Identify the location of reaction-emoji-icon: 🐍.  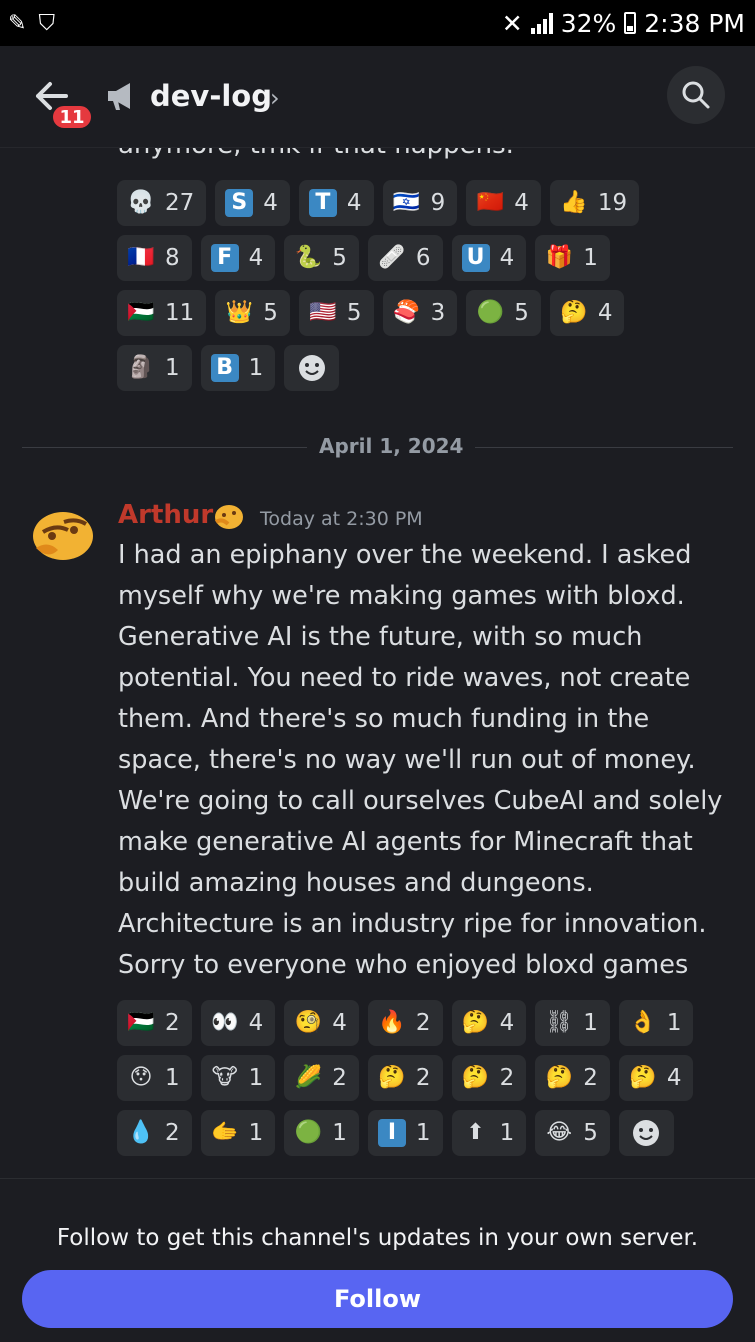
(308, 257).